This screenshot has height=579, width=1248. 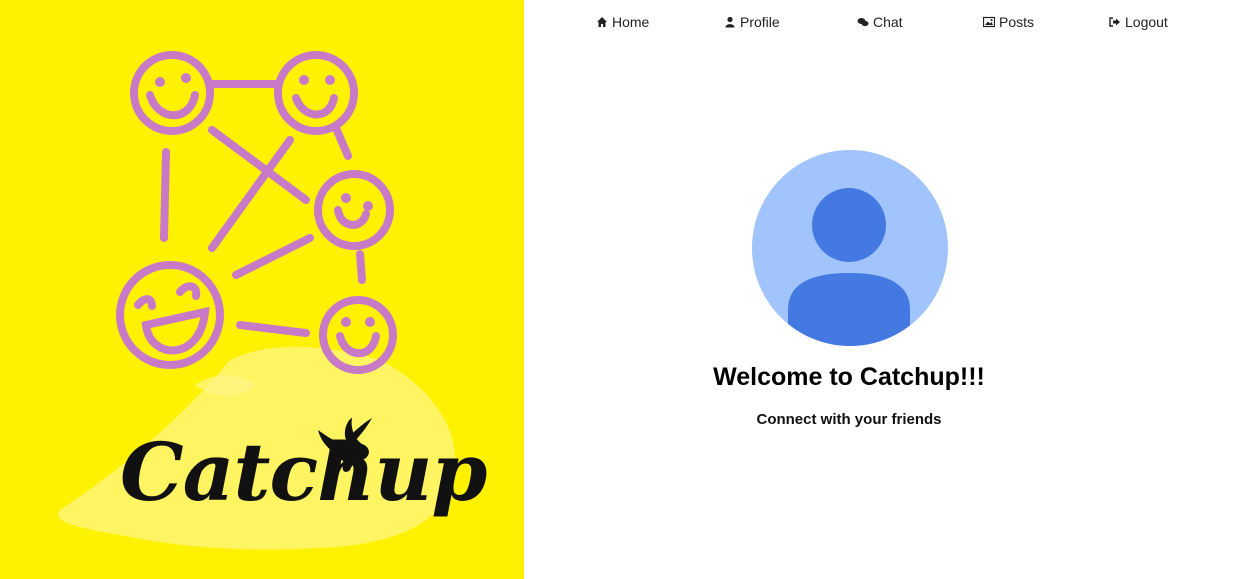 What do you see at coordinates (850, 248) in the screenshot?
I see `default-avatar-icon` at bounding box center [850, 248].